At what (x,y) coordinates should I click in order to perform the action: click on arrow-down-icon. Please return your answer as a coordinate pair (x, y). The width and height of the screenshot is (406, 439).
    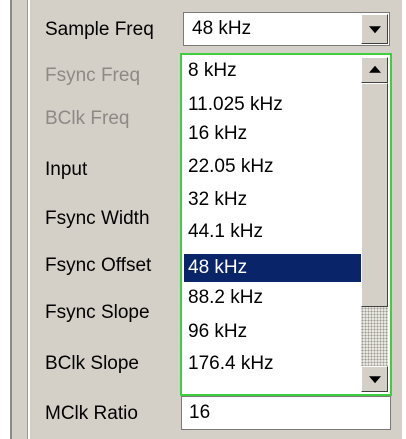
    Looking at the image, I should click on (374, 380).